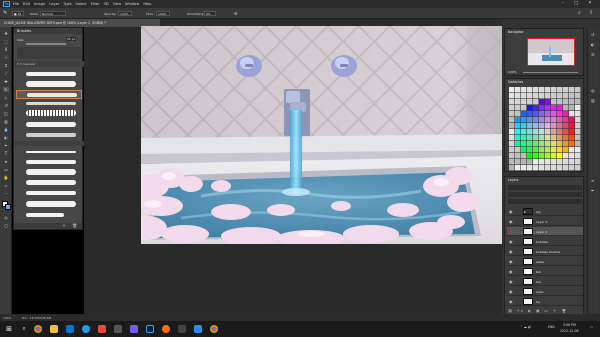 This screenshot has width=600, height=337. Describe the element at coordinates (6, 225) in the screenshot. I see `screen-mode-icon: ▢` at that location.